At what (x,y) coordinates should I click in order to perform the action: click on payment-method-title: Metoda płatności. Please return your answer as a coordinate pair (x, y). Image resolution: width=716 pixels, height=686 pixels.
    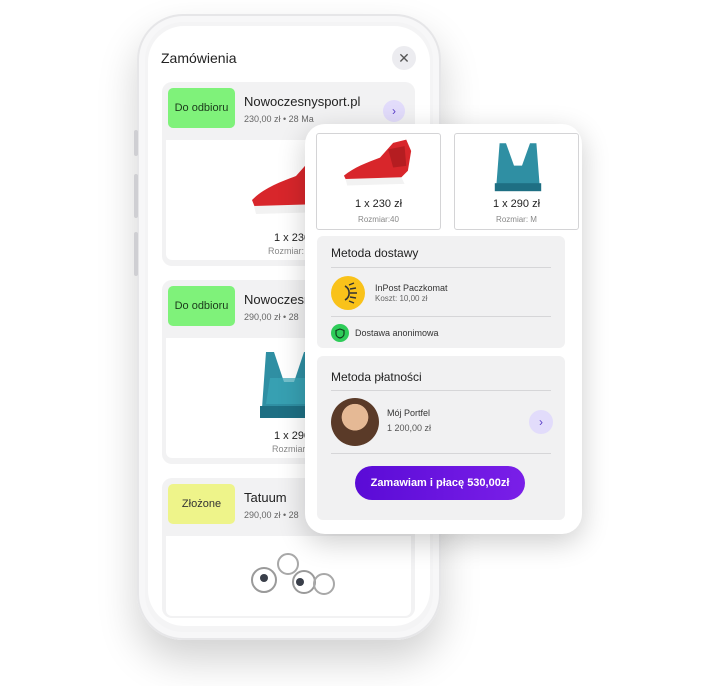
    Looking at the image, I should click on (376, 377).